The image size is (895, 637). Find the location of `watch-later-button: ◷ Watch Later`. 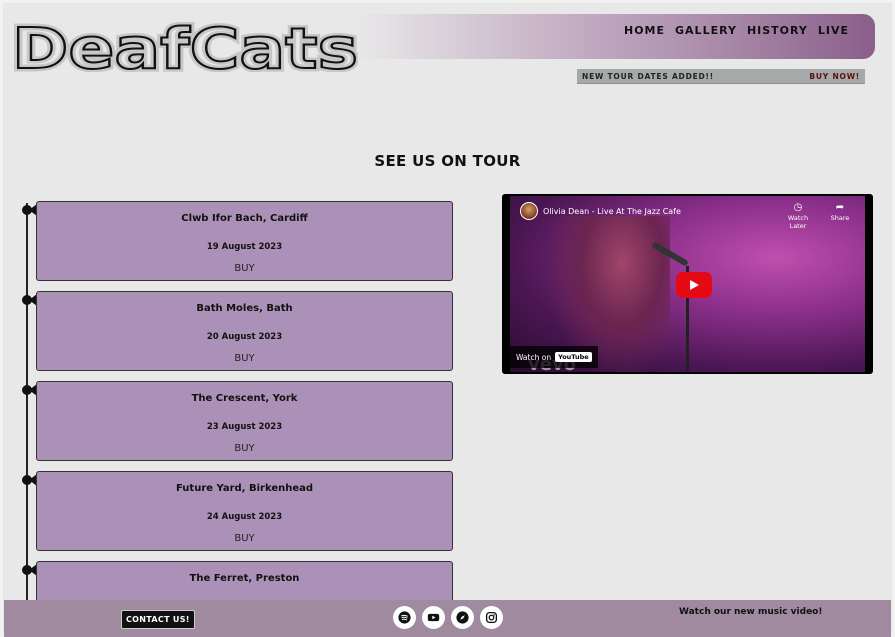

watch-later-button: ◷ Watch Later is located at coordinates (798, 216).